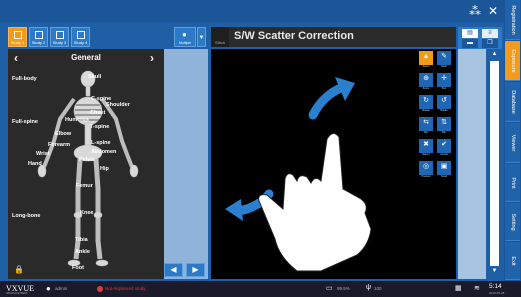 The width and height of the screenshot is (521, 297). I want to click on body-part-l-spine: L-spine, so click(101, 143).